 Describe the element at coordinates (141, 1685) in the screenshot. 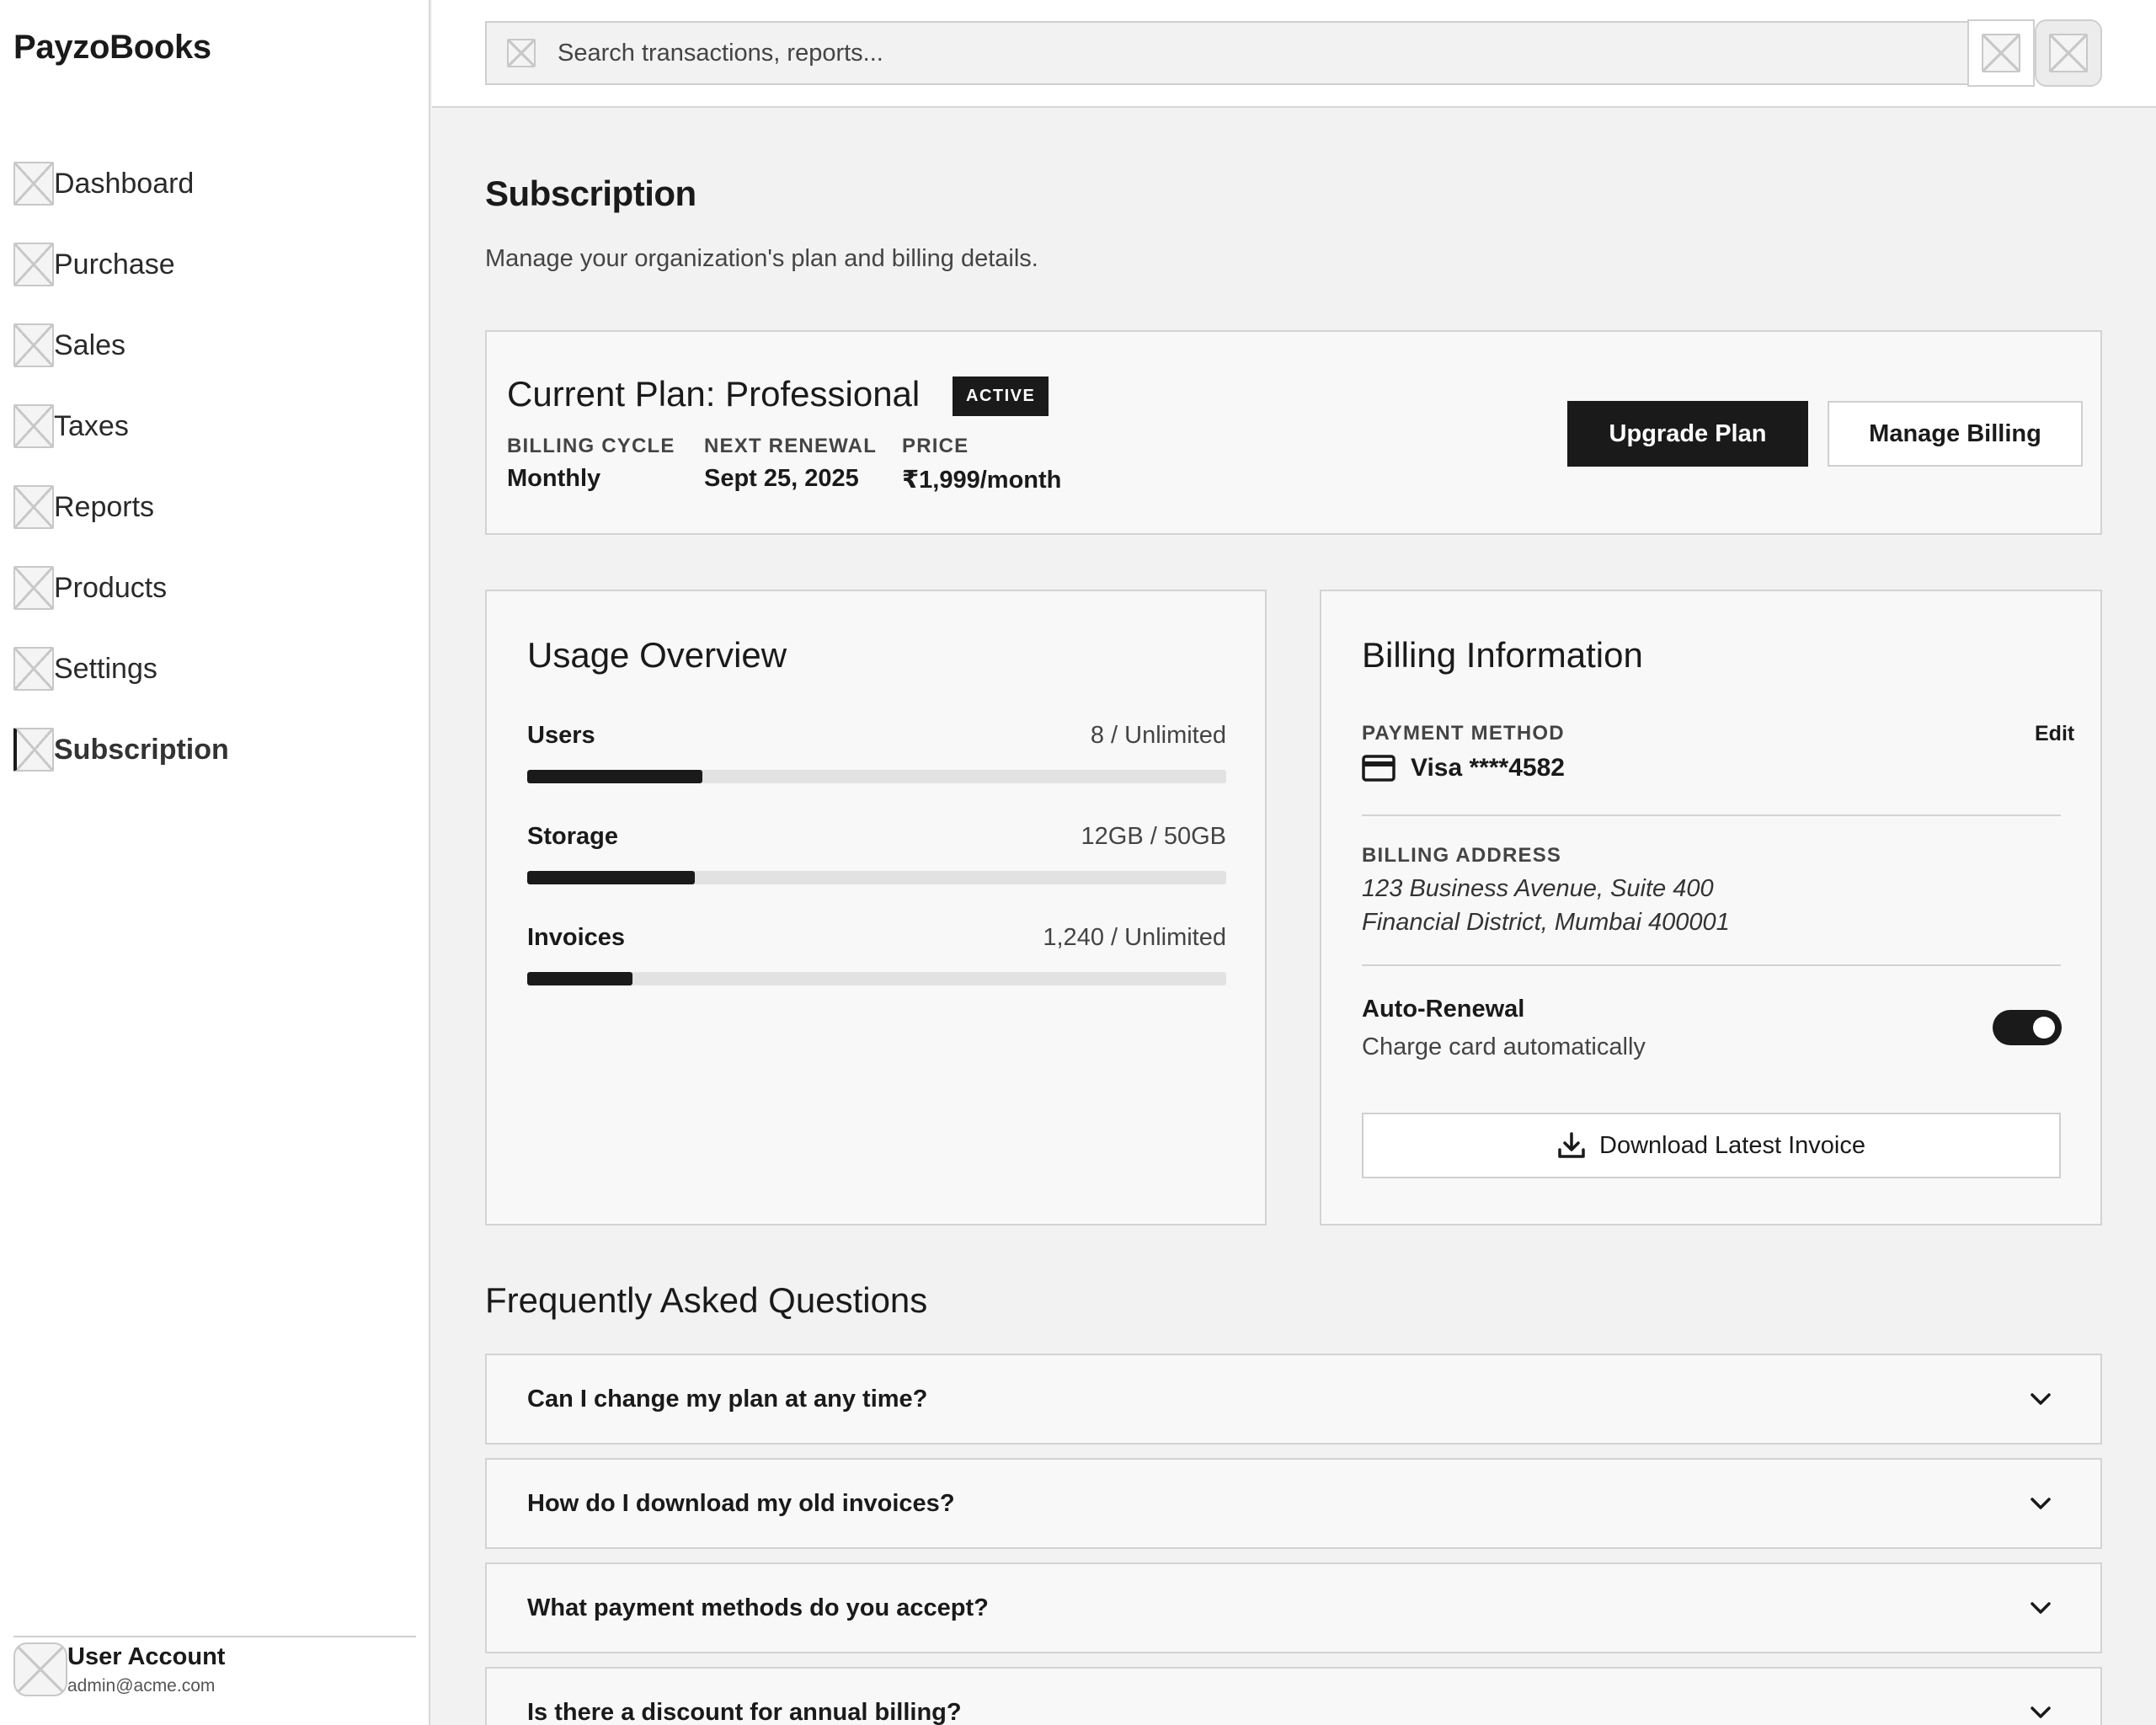

I see `user-email: admin@acme.com` at that location.